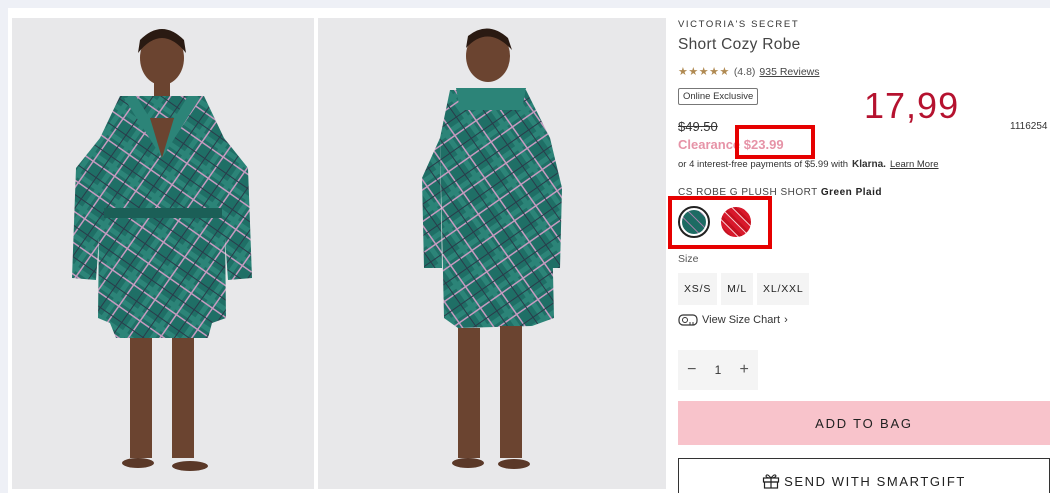  I want to click on view-size-chart-label: View Size Chart, so click(741, 320).